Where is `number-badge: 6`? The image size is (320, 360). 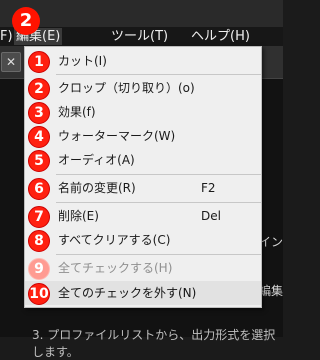
number-badge: 6 is located at coordinates (39, 189).